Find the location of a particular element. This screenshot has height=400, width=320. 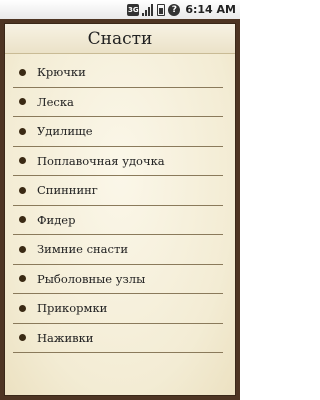

status-time: 6:14 AM is located at coordinates (210, 9).